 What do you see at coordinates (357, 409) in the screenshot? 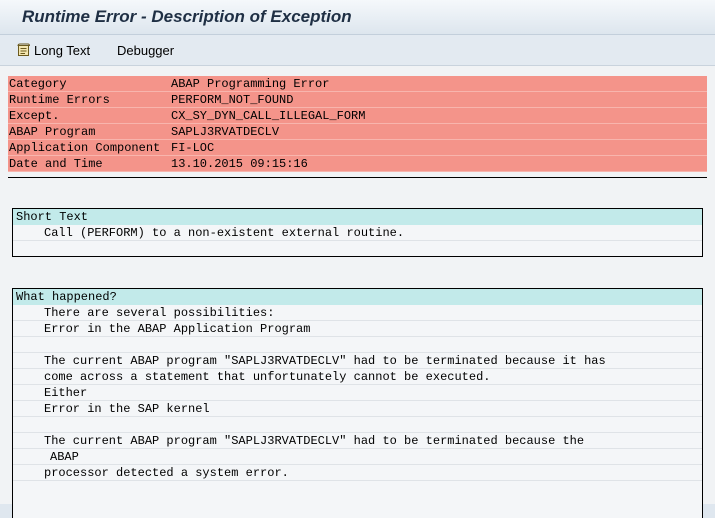
I see `text-line: Error in the SAP kernel` at bounding box center [357, 409].